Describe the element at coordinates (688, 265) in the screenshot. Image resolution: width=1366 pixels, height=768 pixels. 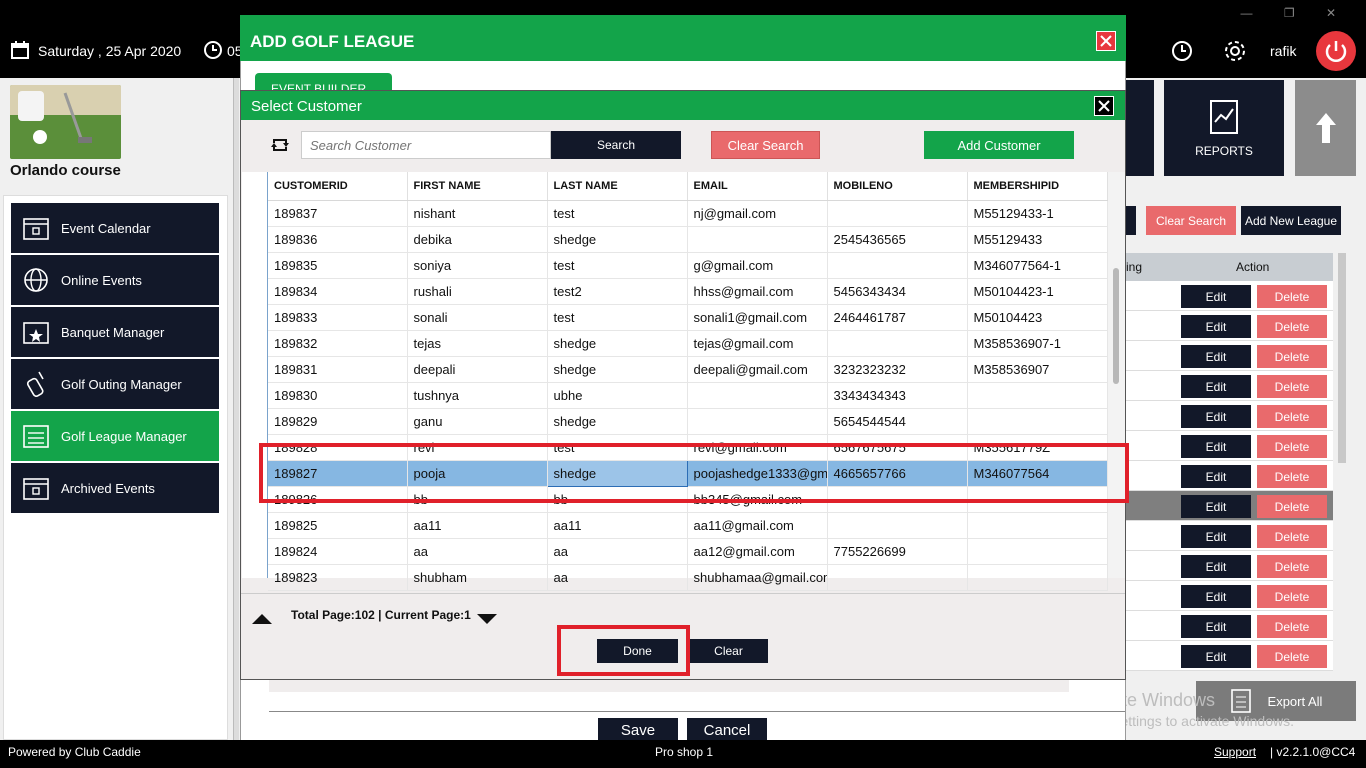
I see `table-row: 189835 soniya test g@gmail.com M346077564-1` at that location.